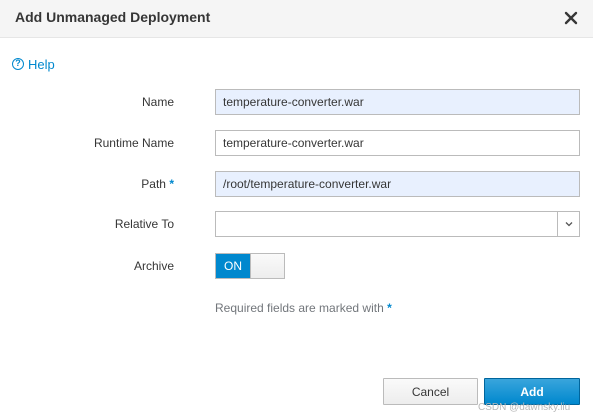 The width and height of the screenshot is (593, 418). I want to click on question-circle-icon: ?, so click(18, 64).